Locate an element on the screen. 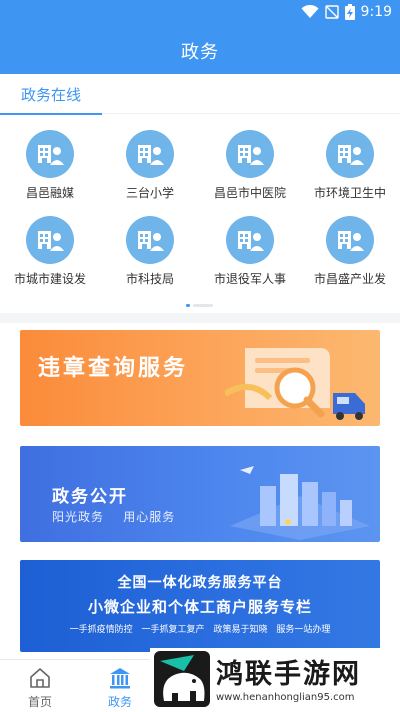 This screenshot has height=712, width=400. watermark-title: 鸿联手游网 is located at coordinates (288, 674).